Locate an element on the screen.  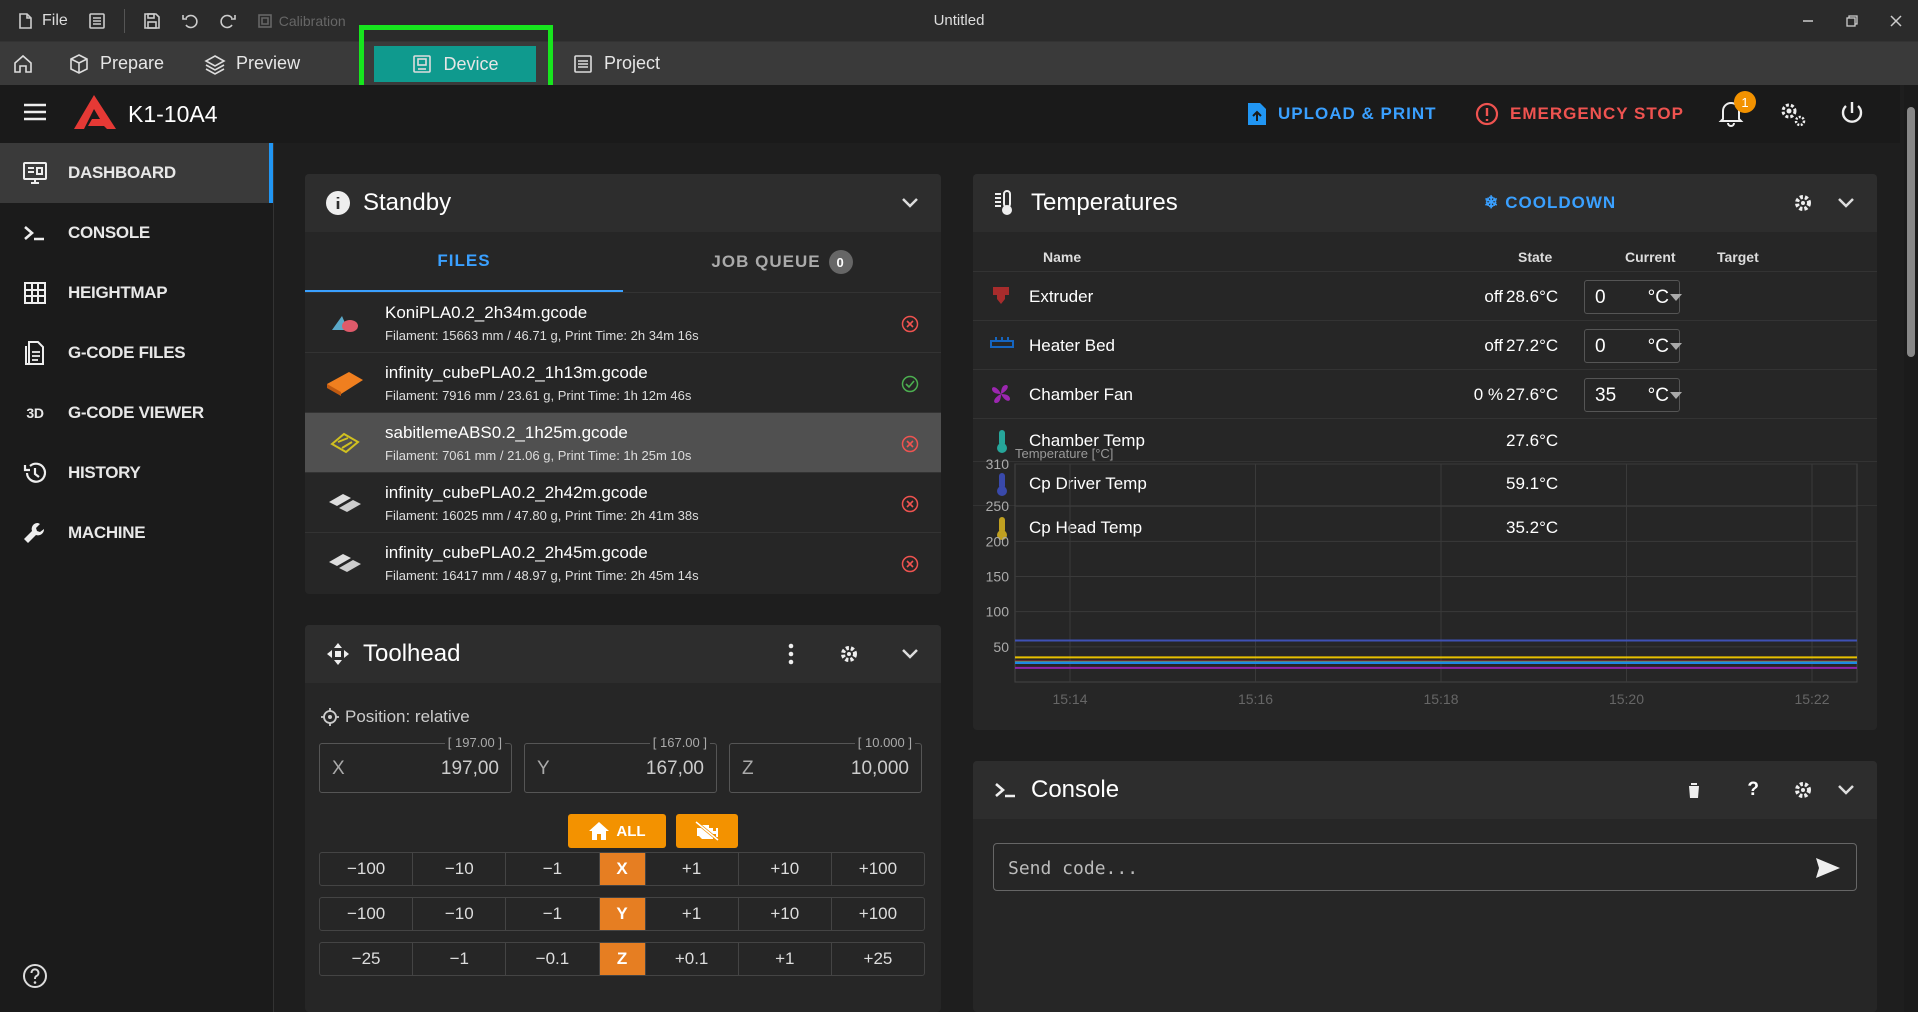
sensor-name: Chamber Fan is located at coordinates (1081, 394).